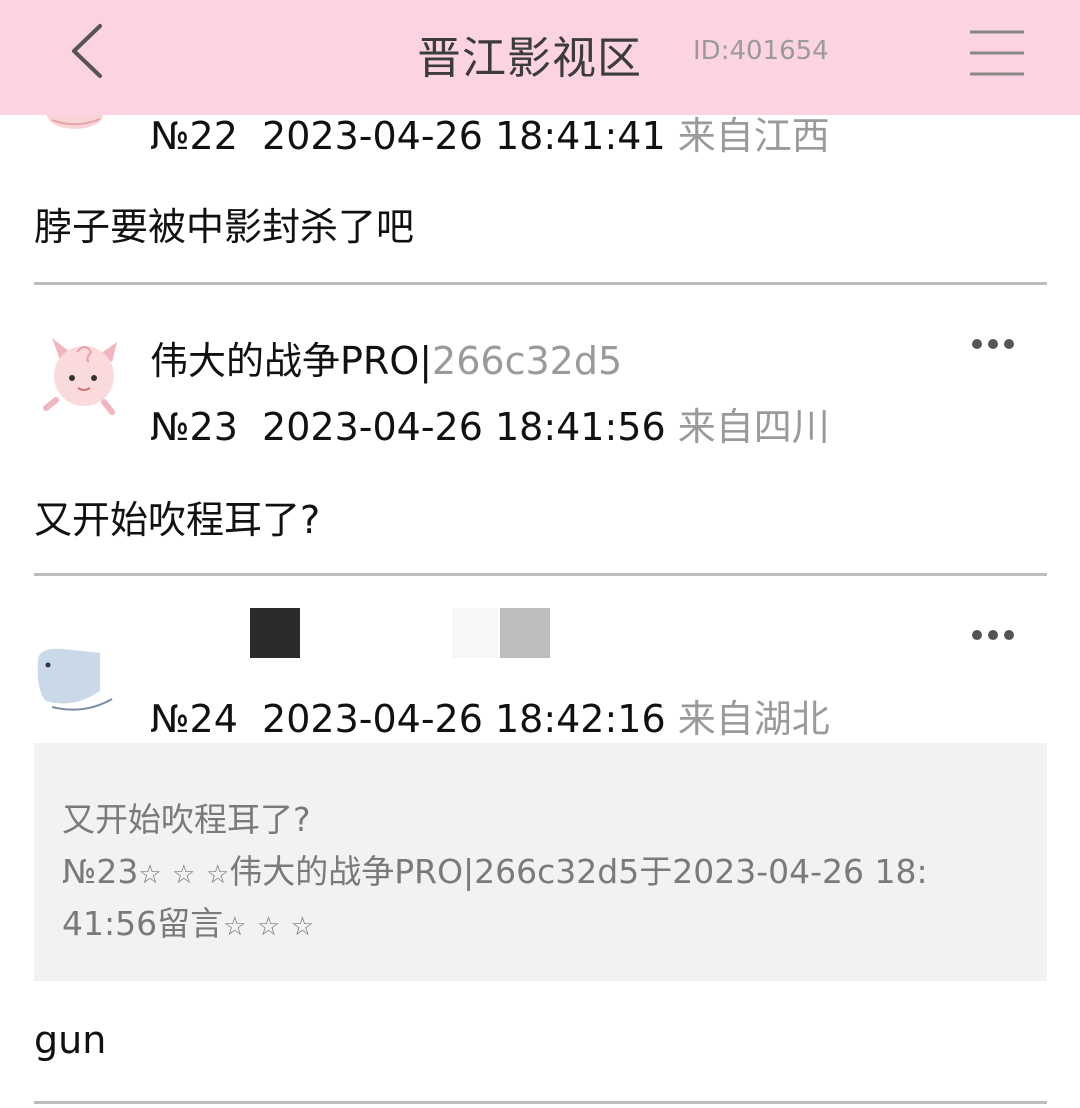 The image size is (1080, 1108). Describe the element at coordinates (464, 136) in the screenshot. I see `post-time: 2023-04-26 18:41:41` at that location.